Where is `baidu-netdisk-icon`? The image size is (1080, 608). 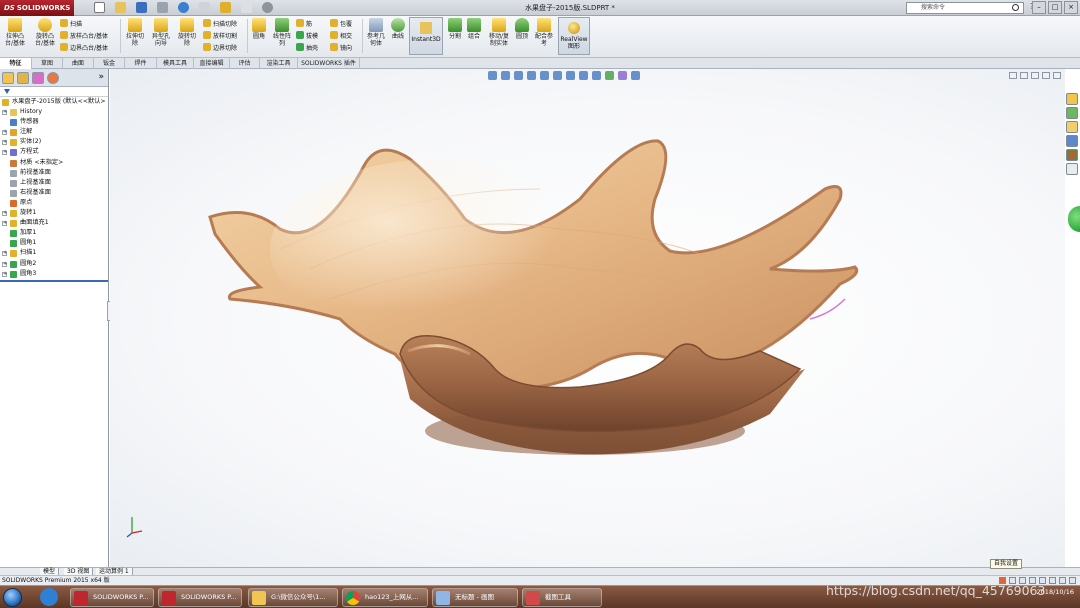
baidu-netdisk-icon is located at coordinates (49, 597).